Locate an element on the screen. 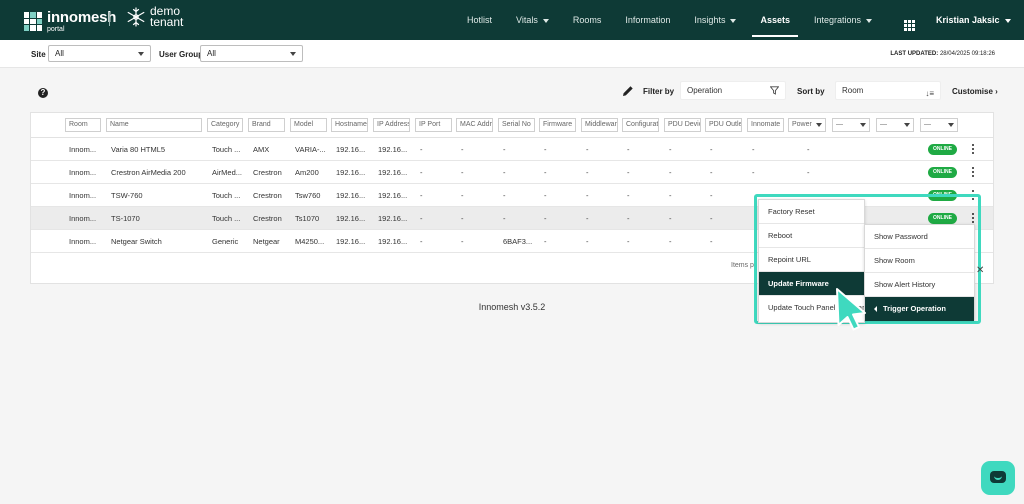 This screenshot has width=1024, height=504. snowflake-icon is located at coordinates (136, 17).